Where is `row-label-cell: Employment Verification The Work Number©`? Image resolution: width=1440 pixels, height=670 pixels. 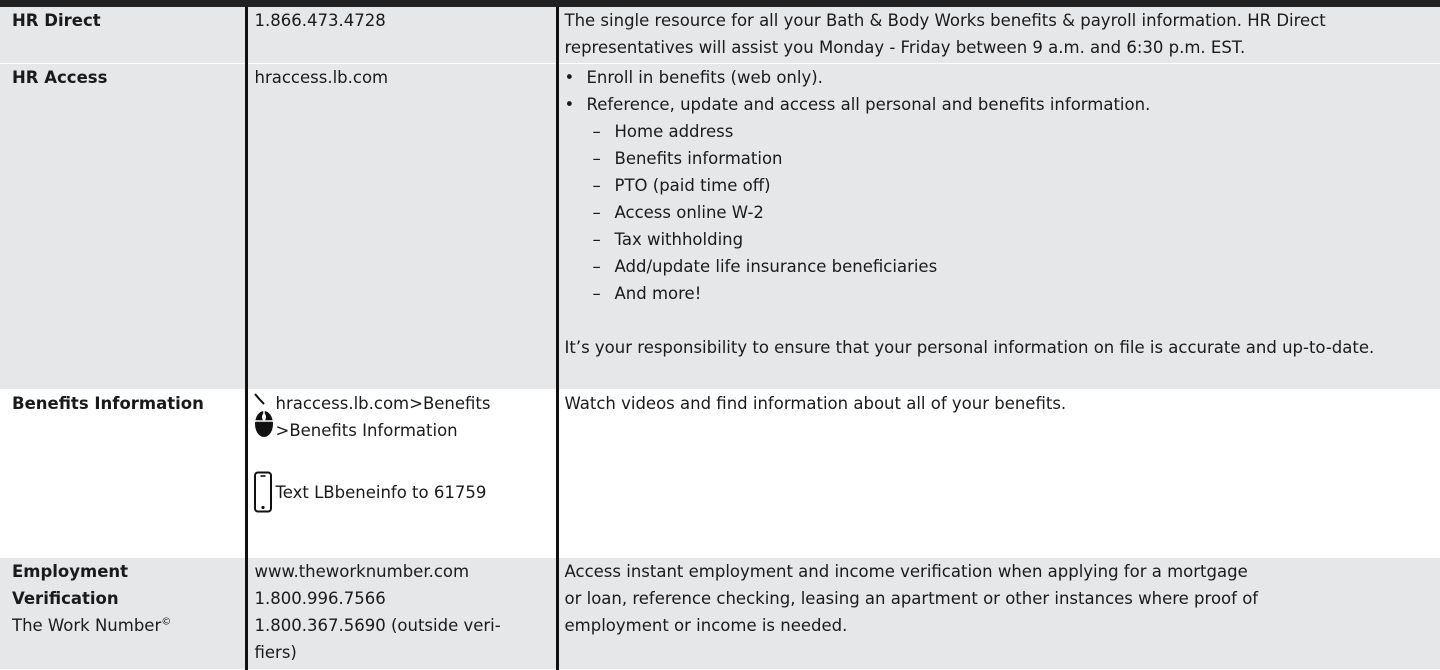
row-label-cell: Employment Verification The Work Number© is located at coordinates (123, 613).